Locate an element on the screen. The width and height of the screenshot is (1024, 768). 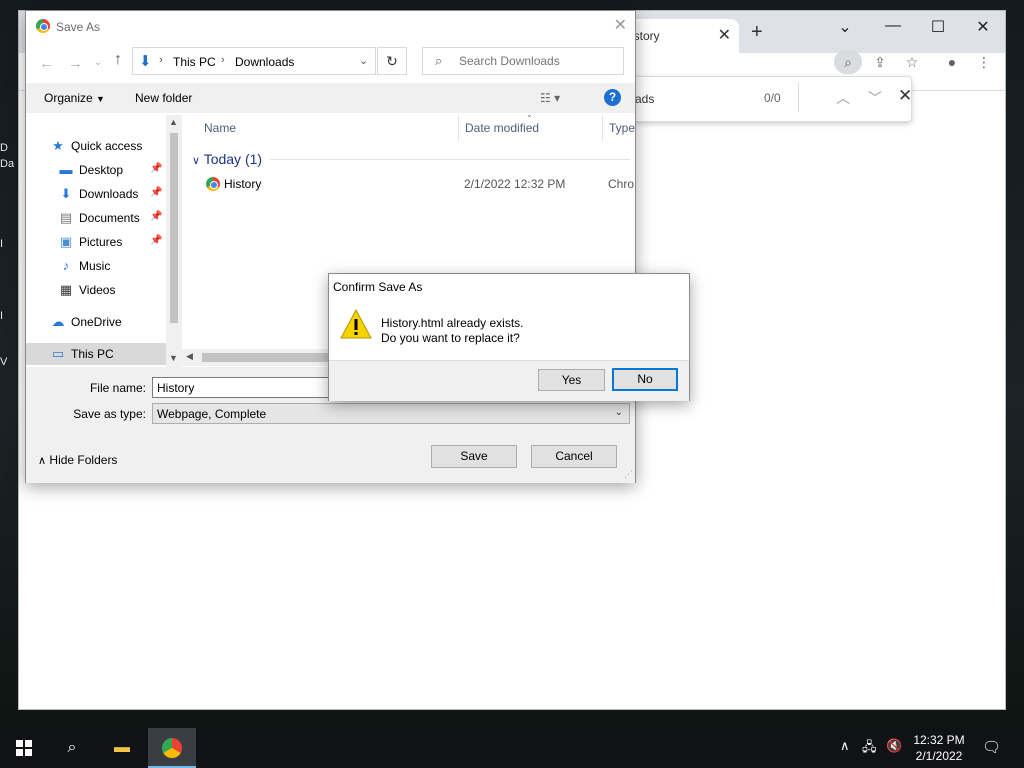
nav-label: Desktop is located at coordinates (101, 170).